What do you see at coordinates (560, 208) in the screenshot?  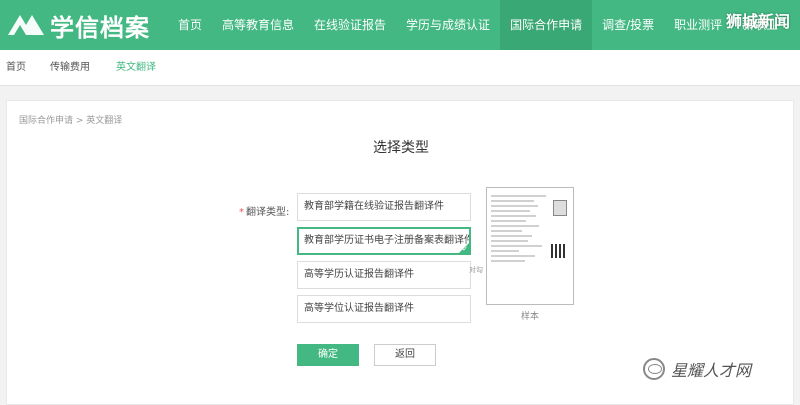 I see `photo-icon` at bounding box center [560, 208].